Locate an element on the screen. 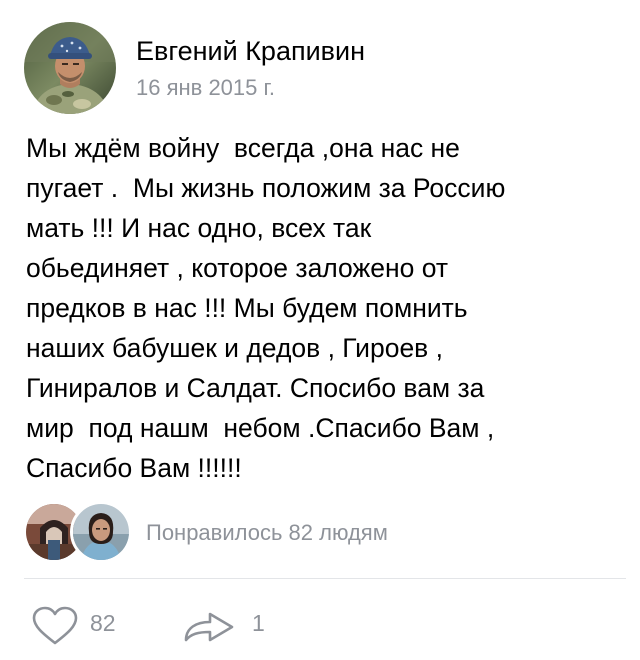 This screenshot has height=660, width=640. share-count: 1 is located at coordinates (258, 623).